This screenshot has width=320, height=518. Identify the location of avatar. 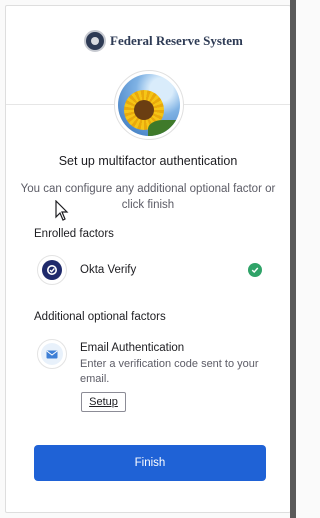
(149, 105).